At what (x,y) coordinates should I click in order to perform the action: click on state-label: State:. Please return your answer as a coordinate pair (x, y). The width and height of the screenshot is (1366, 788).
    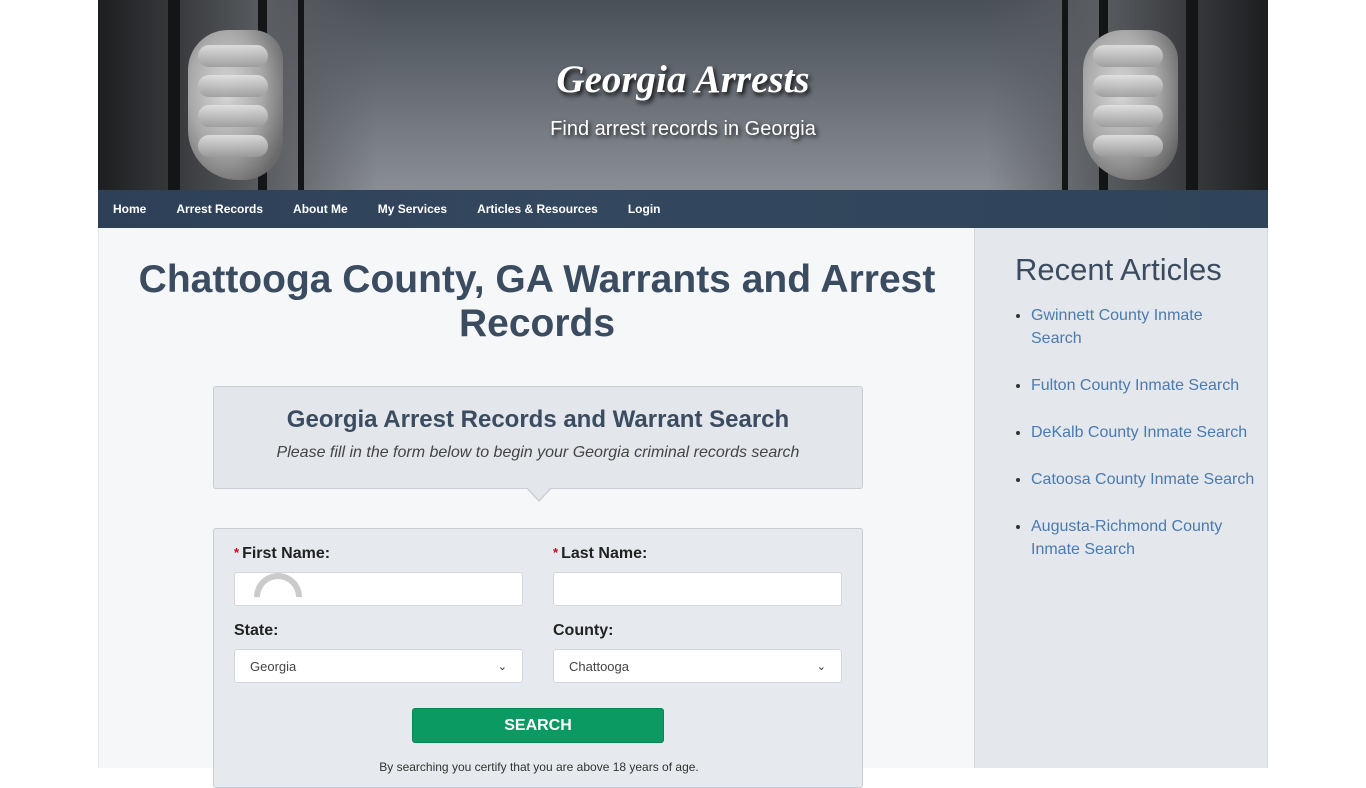
    Looking at the image, I should click on (256, 630).